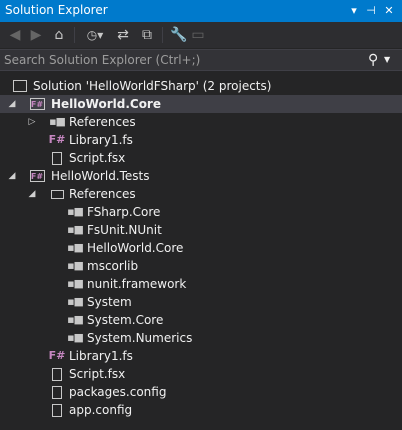 The image size is (402, 430). I want to click on tree-node-file: packages.config, so click(201, 392).